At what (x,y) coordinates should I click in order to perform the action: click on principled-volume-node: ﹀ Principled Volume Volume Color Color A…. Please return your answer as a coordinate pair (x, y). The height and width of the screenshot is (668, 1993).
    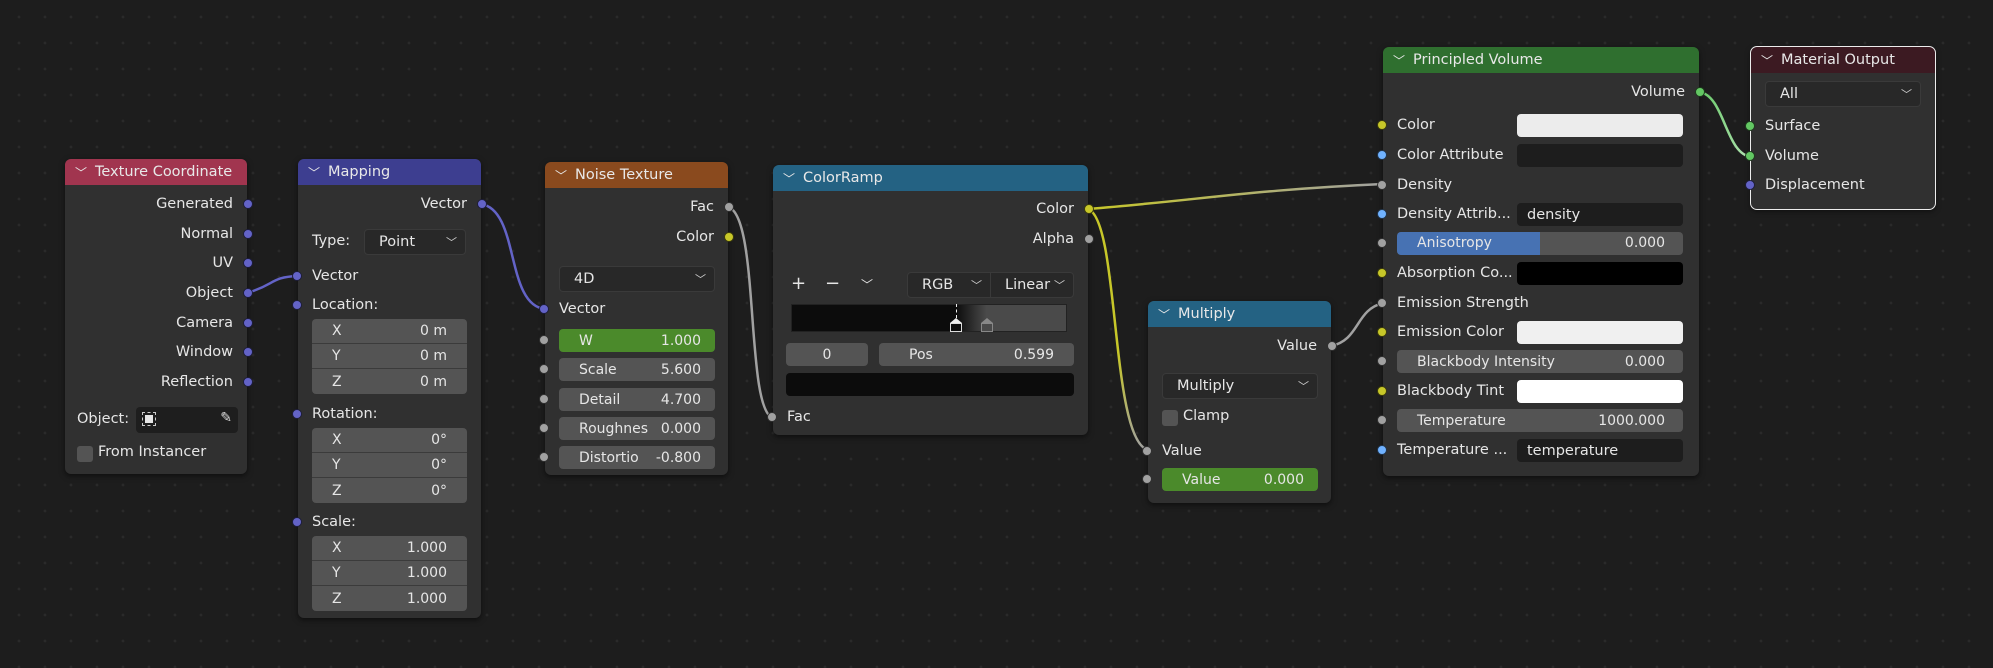
    Looking at the image, I should click on (1541, 261).